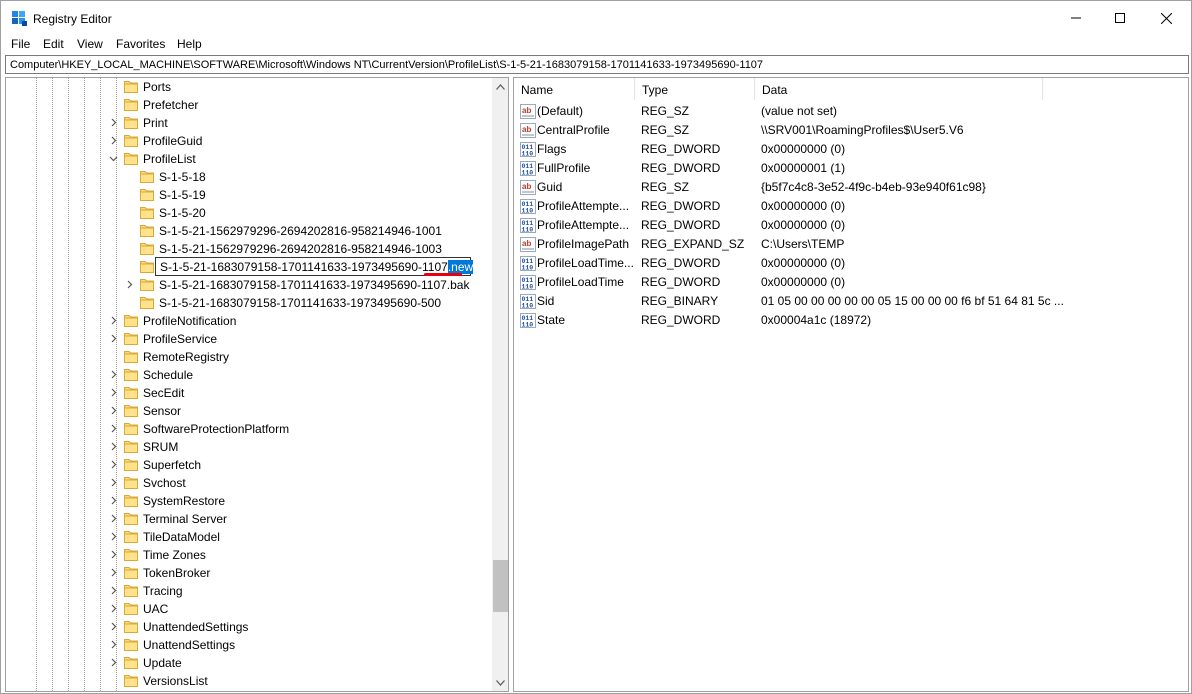 This screenshot has height=694, width=1192. What do you see at coordinates (1166, 18) in the screenshot?
I see `close-button` at bounding box center [1166, 18].